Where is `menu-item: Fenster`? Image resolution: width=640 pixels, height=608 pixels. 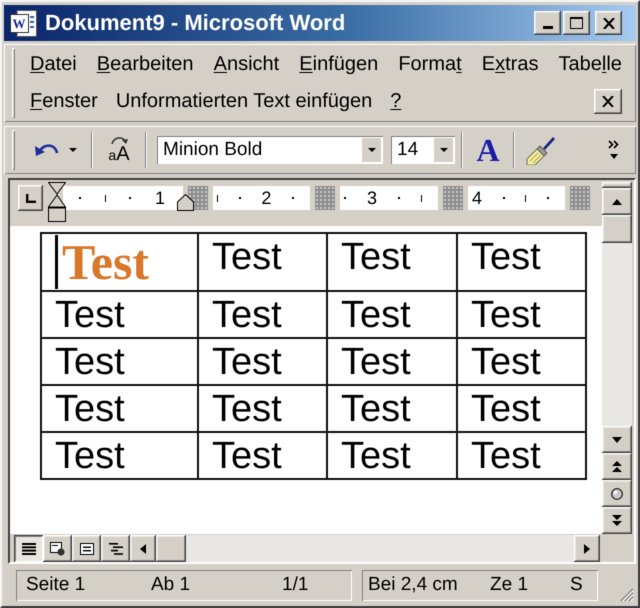
menu-item: Fenster is located at coordinates (64, 101).